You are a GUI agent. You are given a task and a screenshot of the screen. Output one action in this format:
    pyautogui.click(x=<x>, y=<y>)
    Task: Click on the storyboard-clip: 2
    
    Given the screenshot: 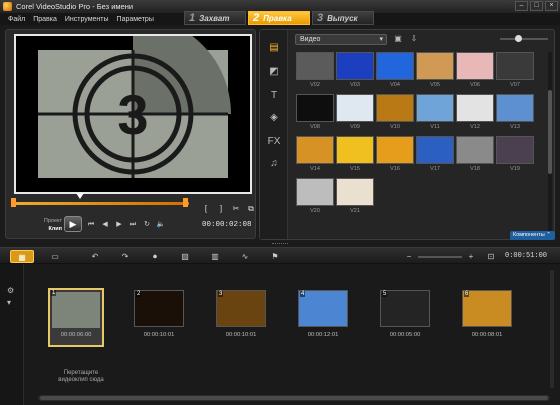 What is the action you would take?
    pyautogui.click(x=159, y=308)
    